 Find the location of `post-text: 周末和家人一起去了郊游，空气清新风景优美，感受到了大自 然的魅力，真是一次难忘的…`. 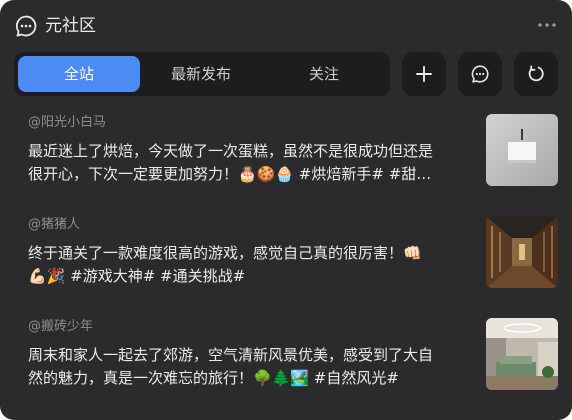

post-text: 周末和家人一起去了郊游，空气清新风景优美，感受到了大自 然的魅力，真是一次难忘的… is located at coordinates (231, 366).